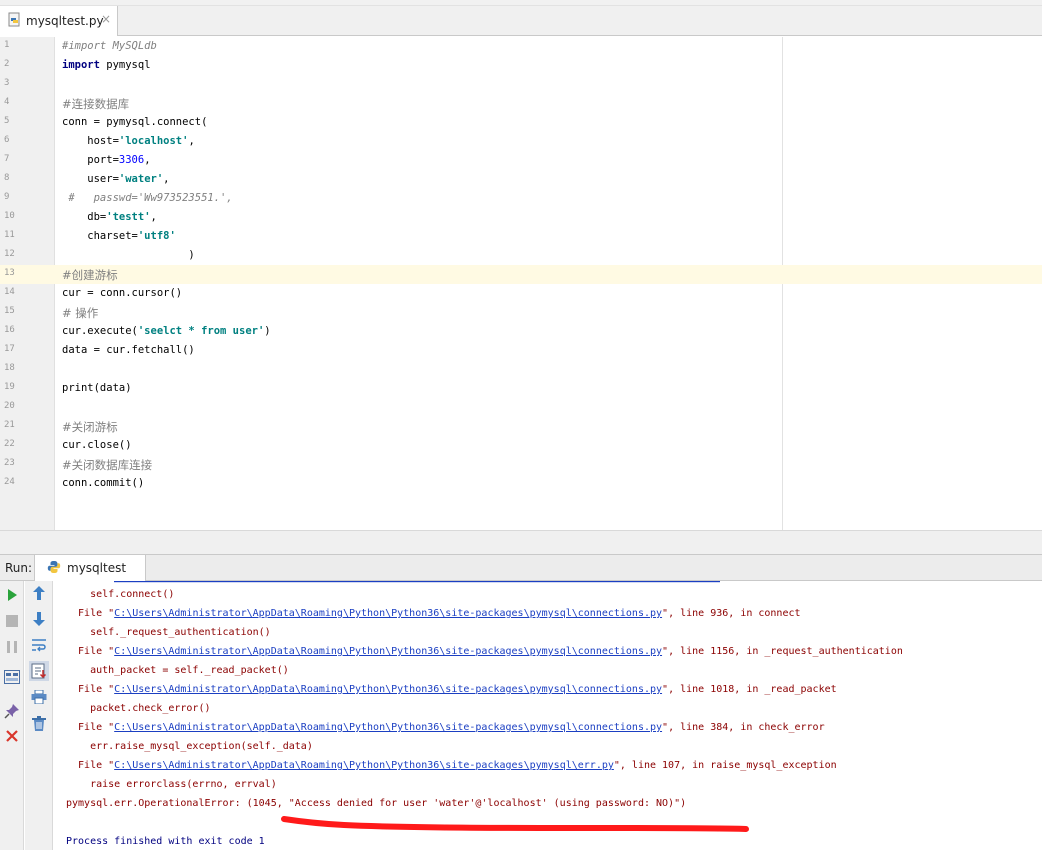 The width and height of the screenshot is (1042, 850). What do you see at coordinates (9, 330) in the screenshot?
I see `line-number: 16` at bounding box center [9, 330].